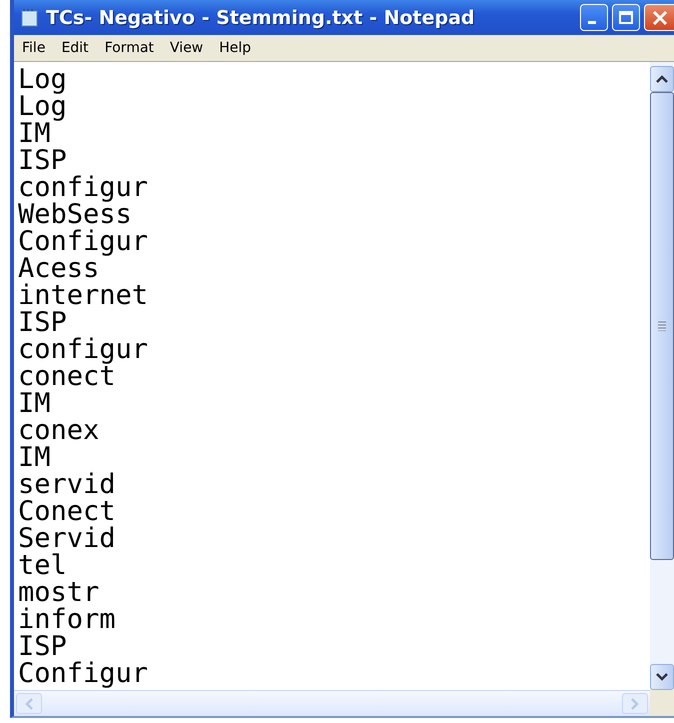  Describe the element at coordinates (59, 268) in the screenshot. I see `text-line: Acess` at that location.